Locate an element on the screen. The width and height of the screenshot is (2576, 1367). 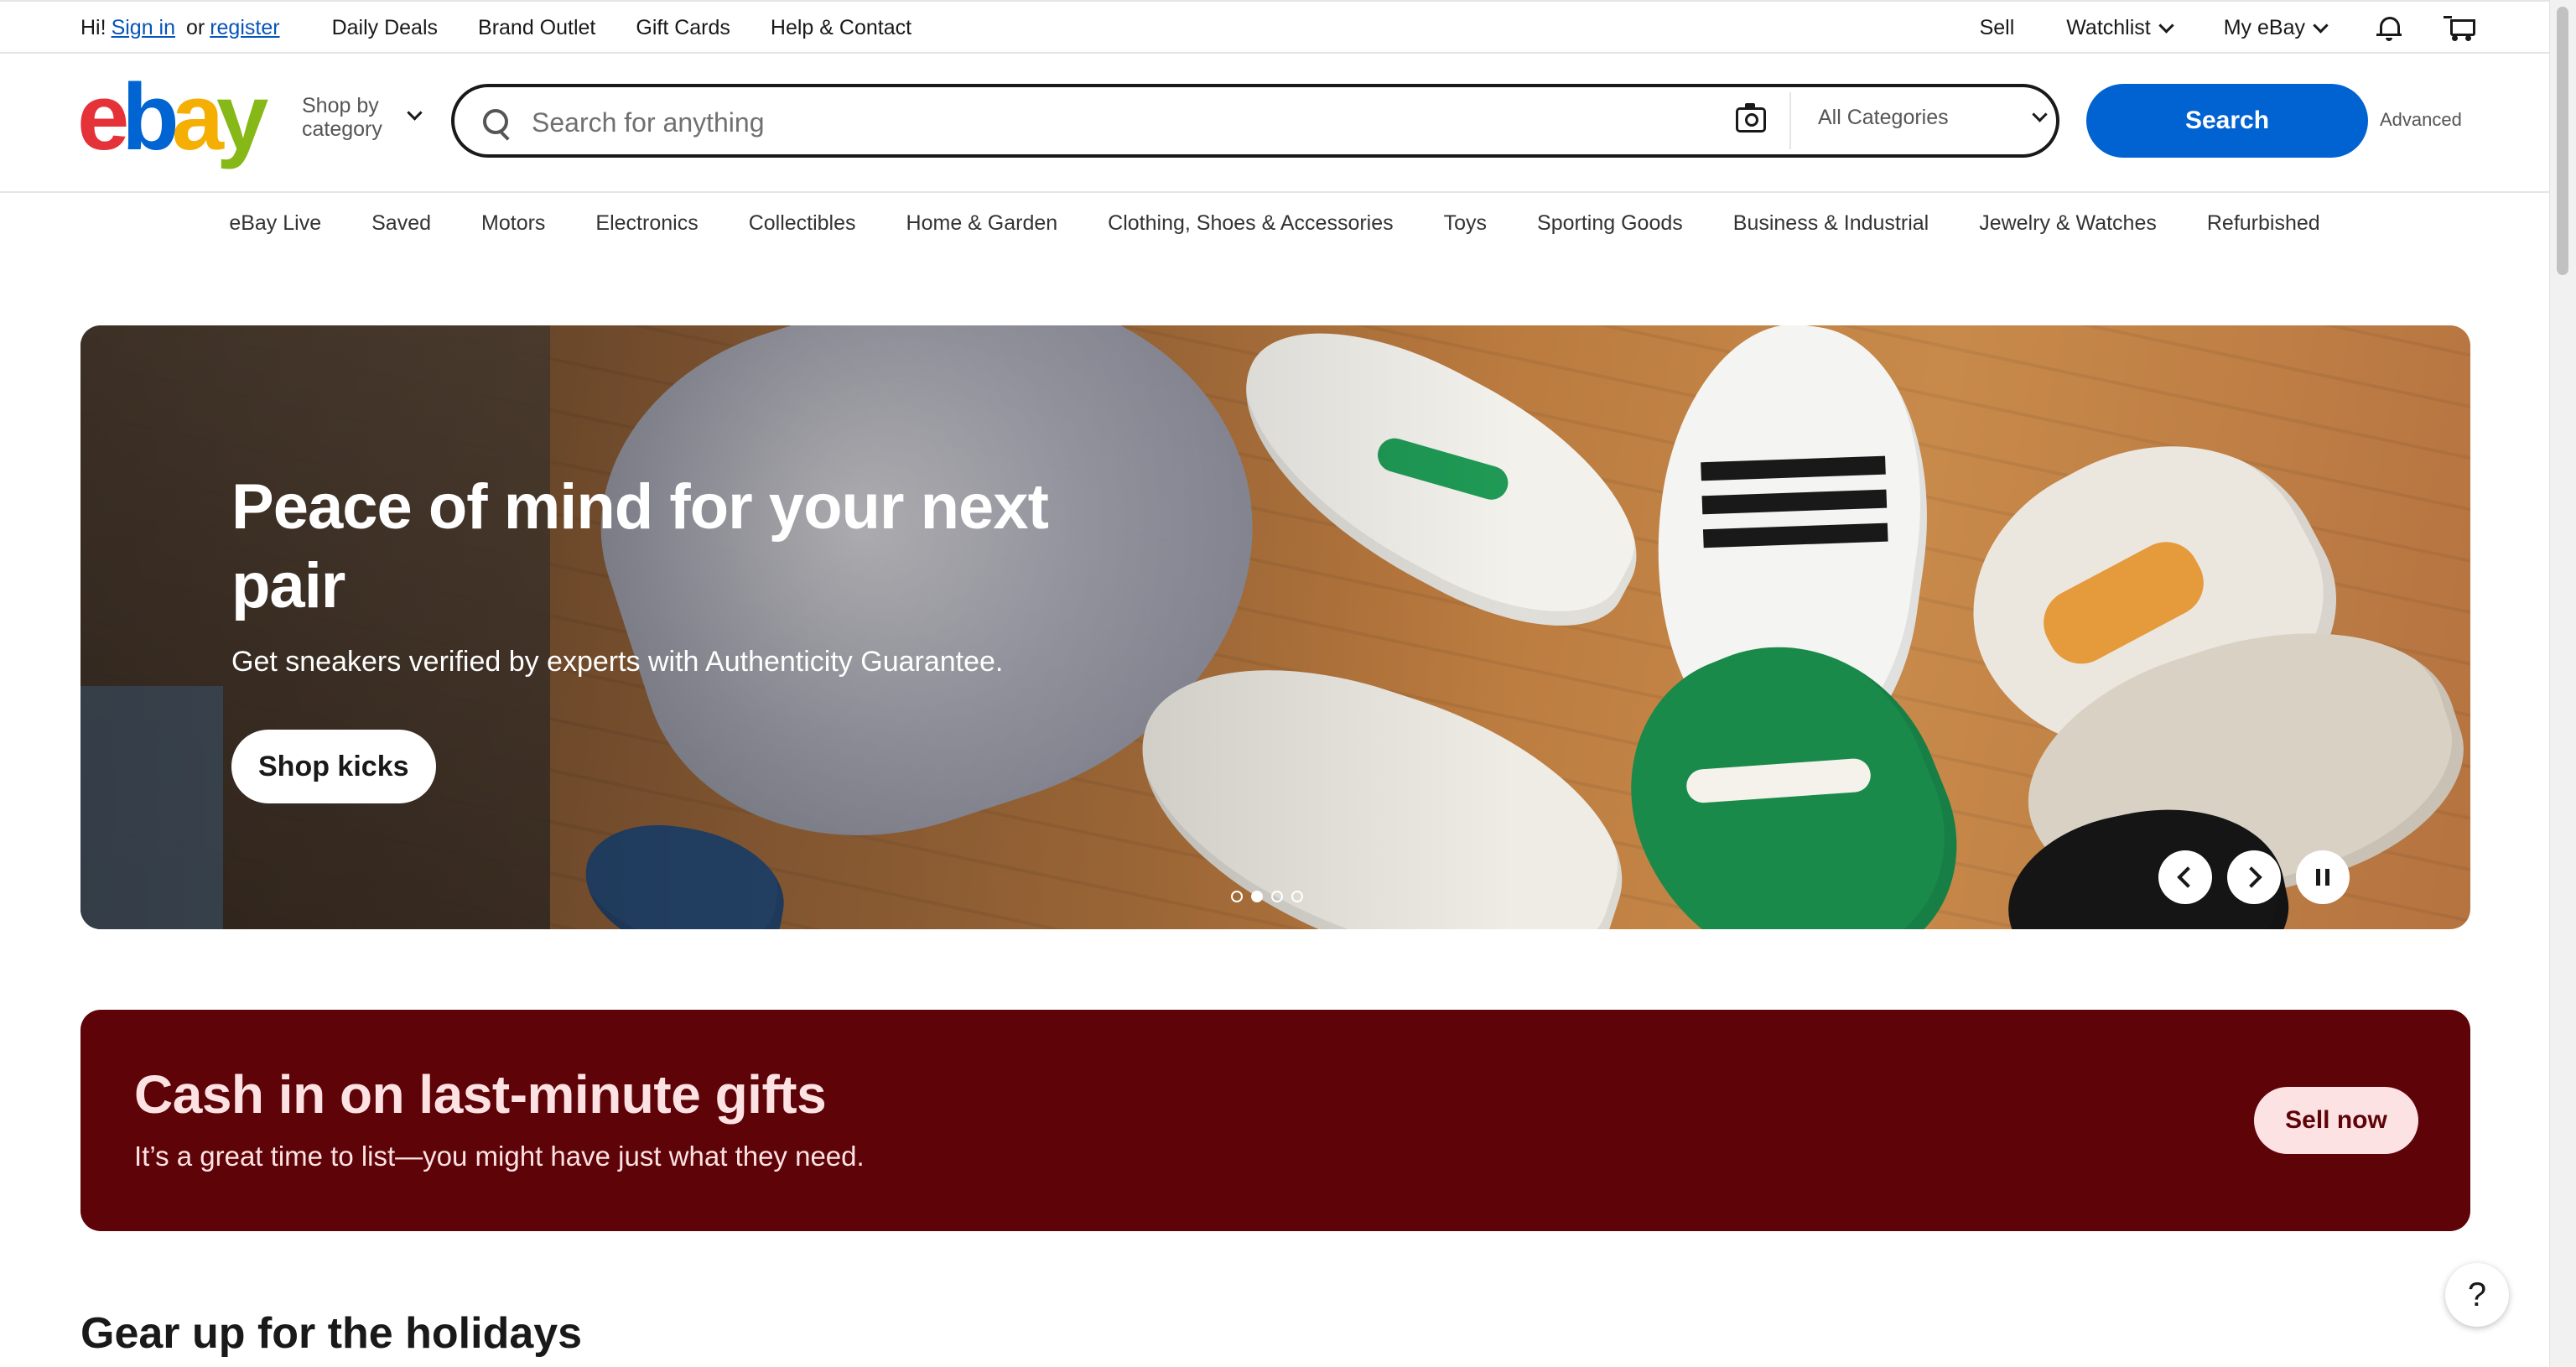
watchlist-label: Watchlist is located at coordinates (2108, 27).